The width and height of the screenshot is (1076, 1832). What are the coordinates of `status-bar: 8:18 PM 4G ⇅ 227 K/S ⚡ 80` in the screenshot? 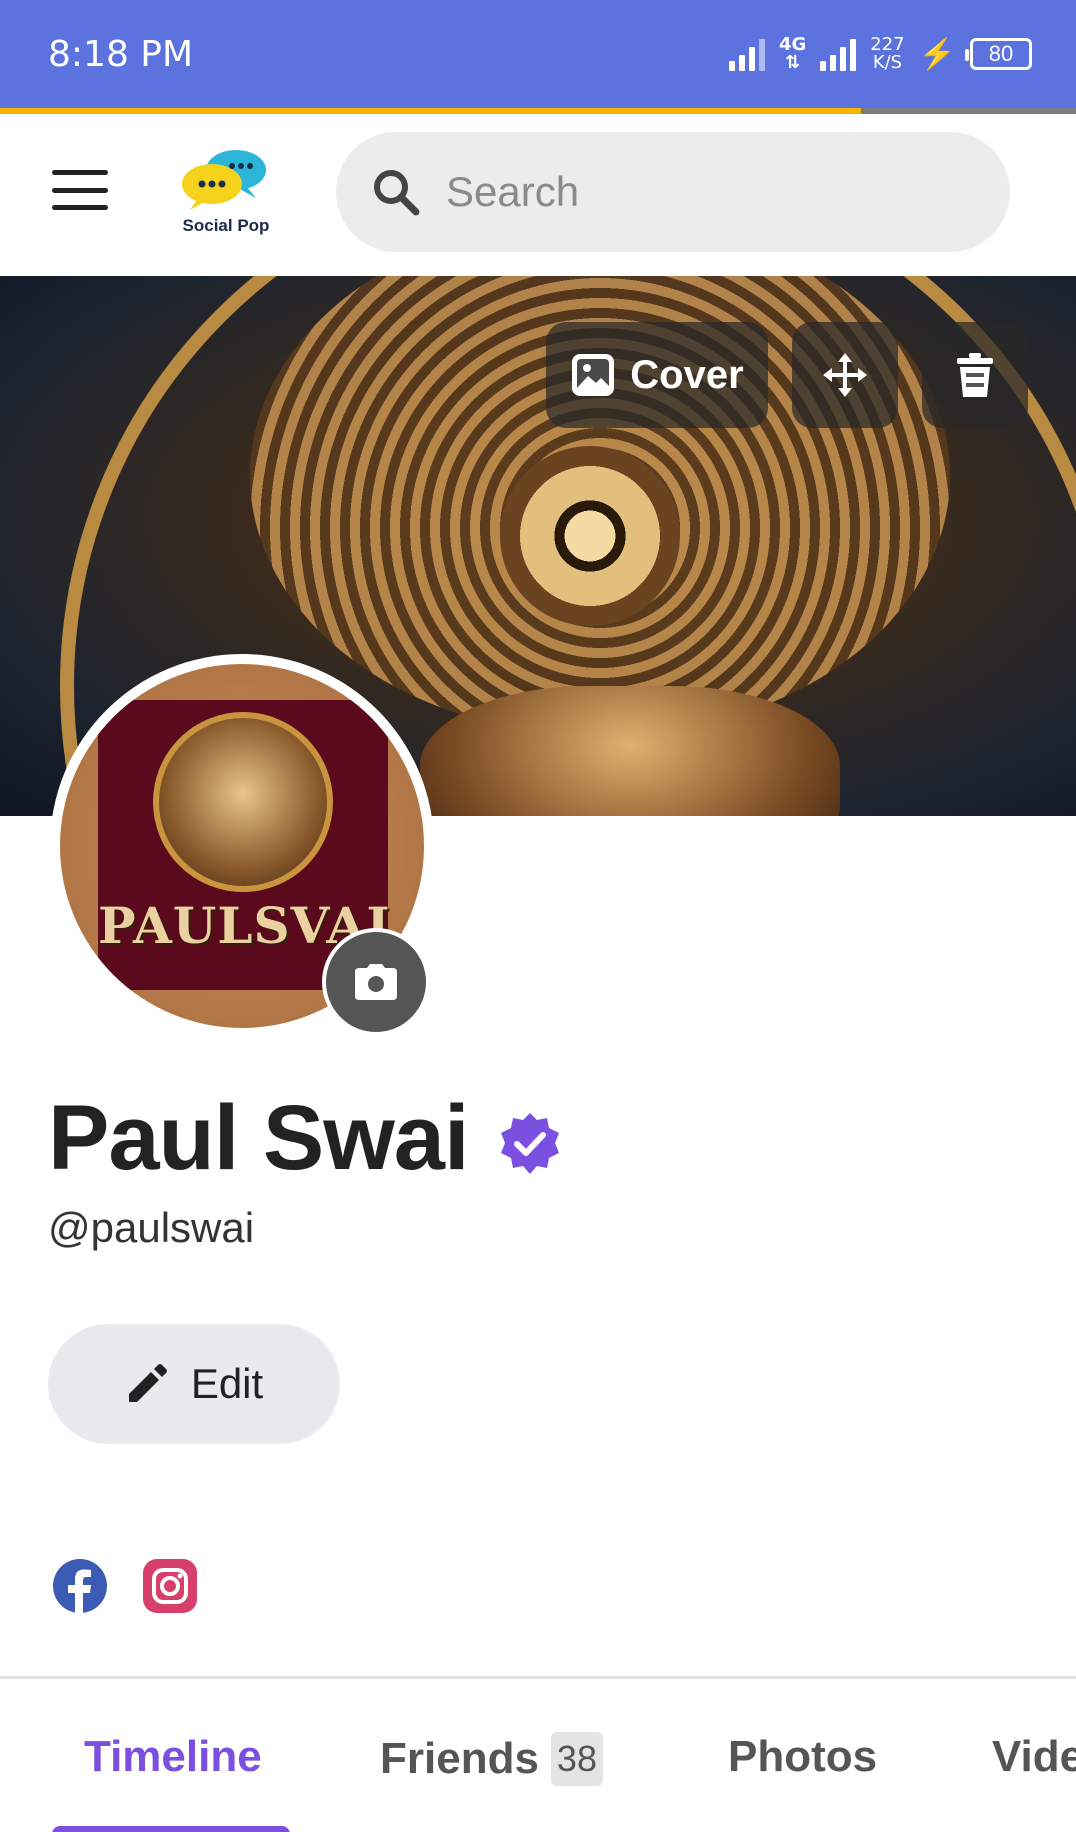 It's located at (538, 54).